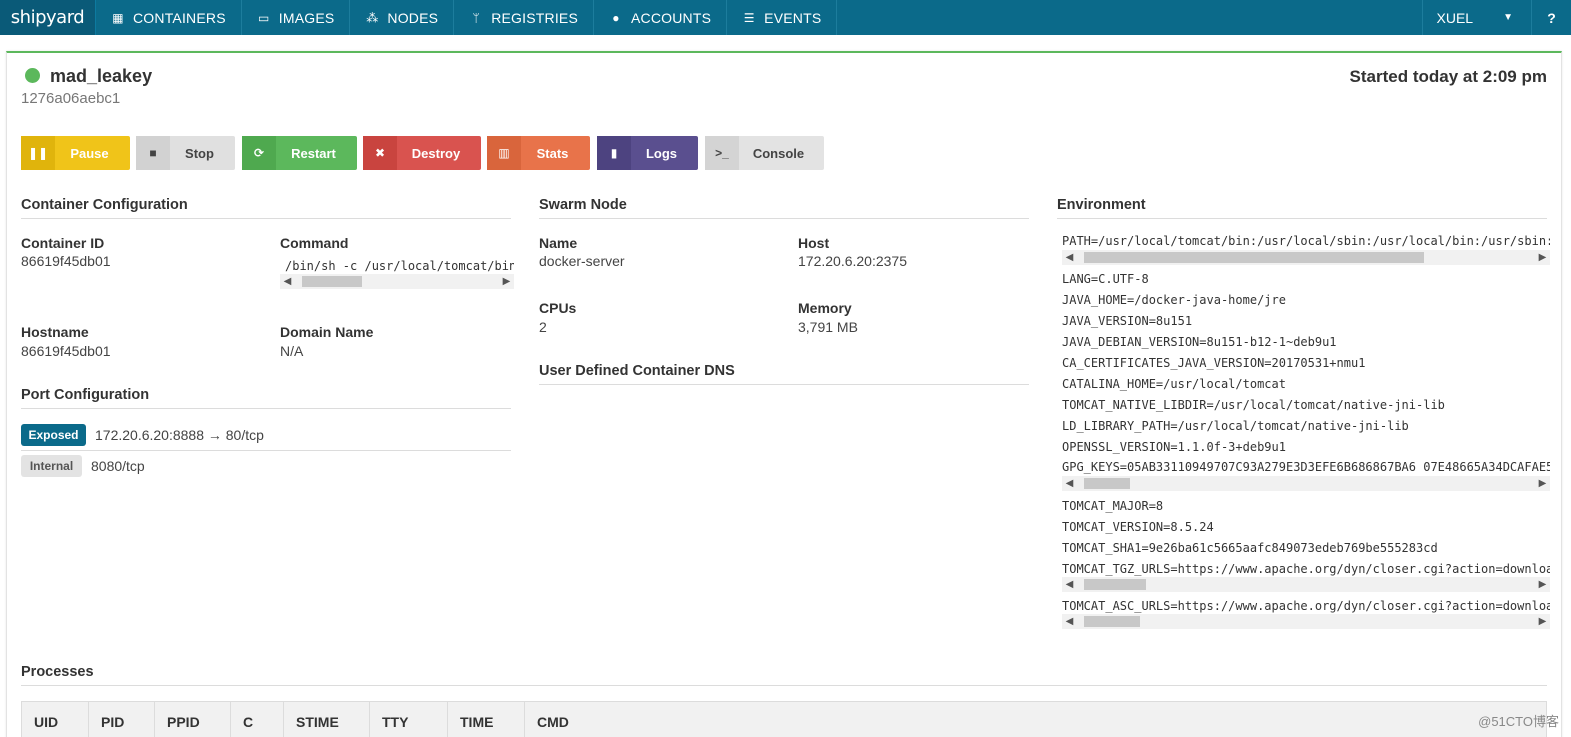 The image size is (1571, 737). What do you see at coordinates (118, 466) in the screenshot?
I see `internal-port-value: 8080/tcp` at bounding box center [118, 466].